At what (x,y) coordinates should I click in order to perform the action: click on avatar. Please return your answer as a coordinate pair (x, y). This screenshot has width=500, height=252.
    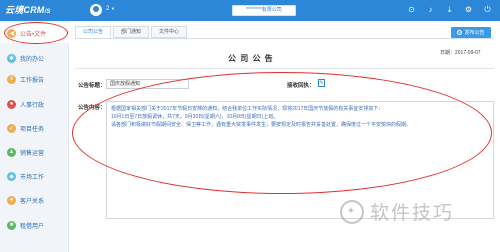
    Looking at the image, I should click on (96, 10).